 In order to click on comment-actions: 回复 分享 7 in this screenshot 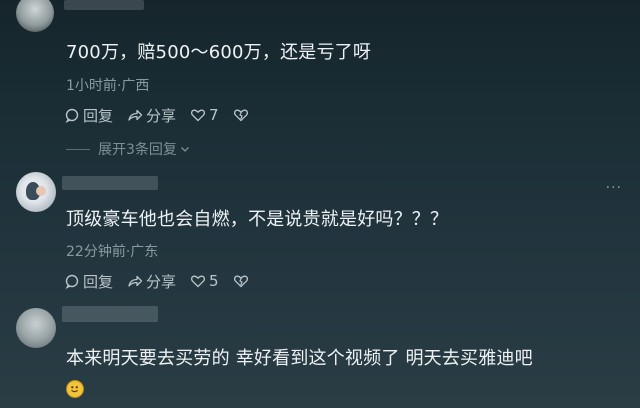, I will do `click(165, 115)`.